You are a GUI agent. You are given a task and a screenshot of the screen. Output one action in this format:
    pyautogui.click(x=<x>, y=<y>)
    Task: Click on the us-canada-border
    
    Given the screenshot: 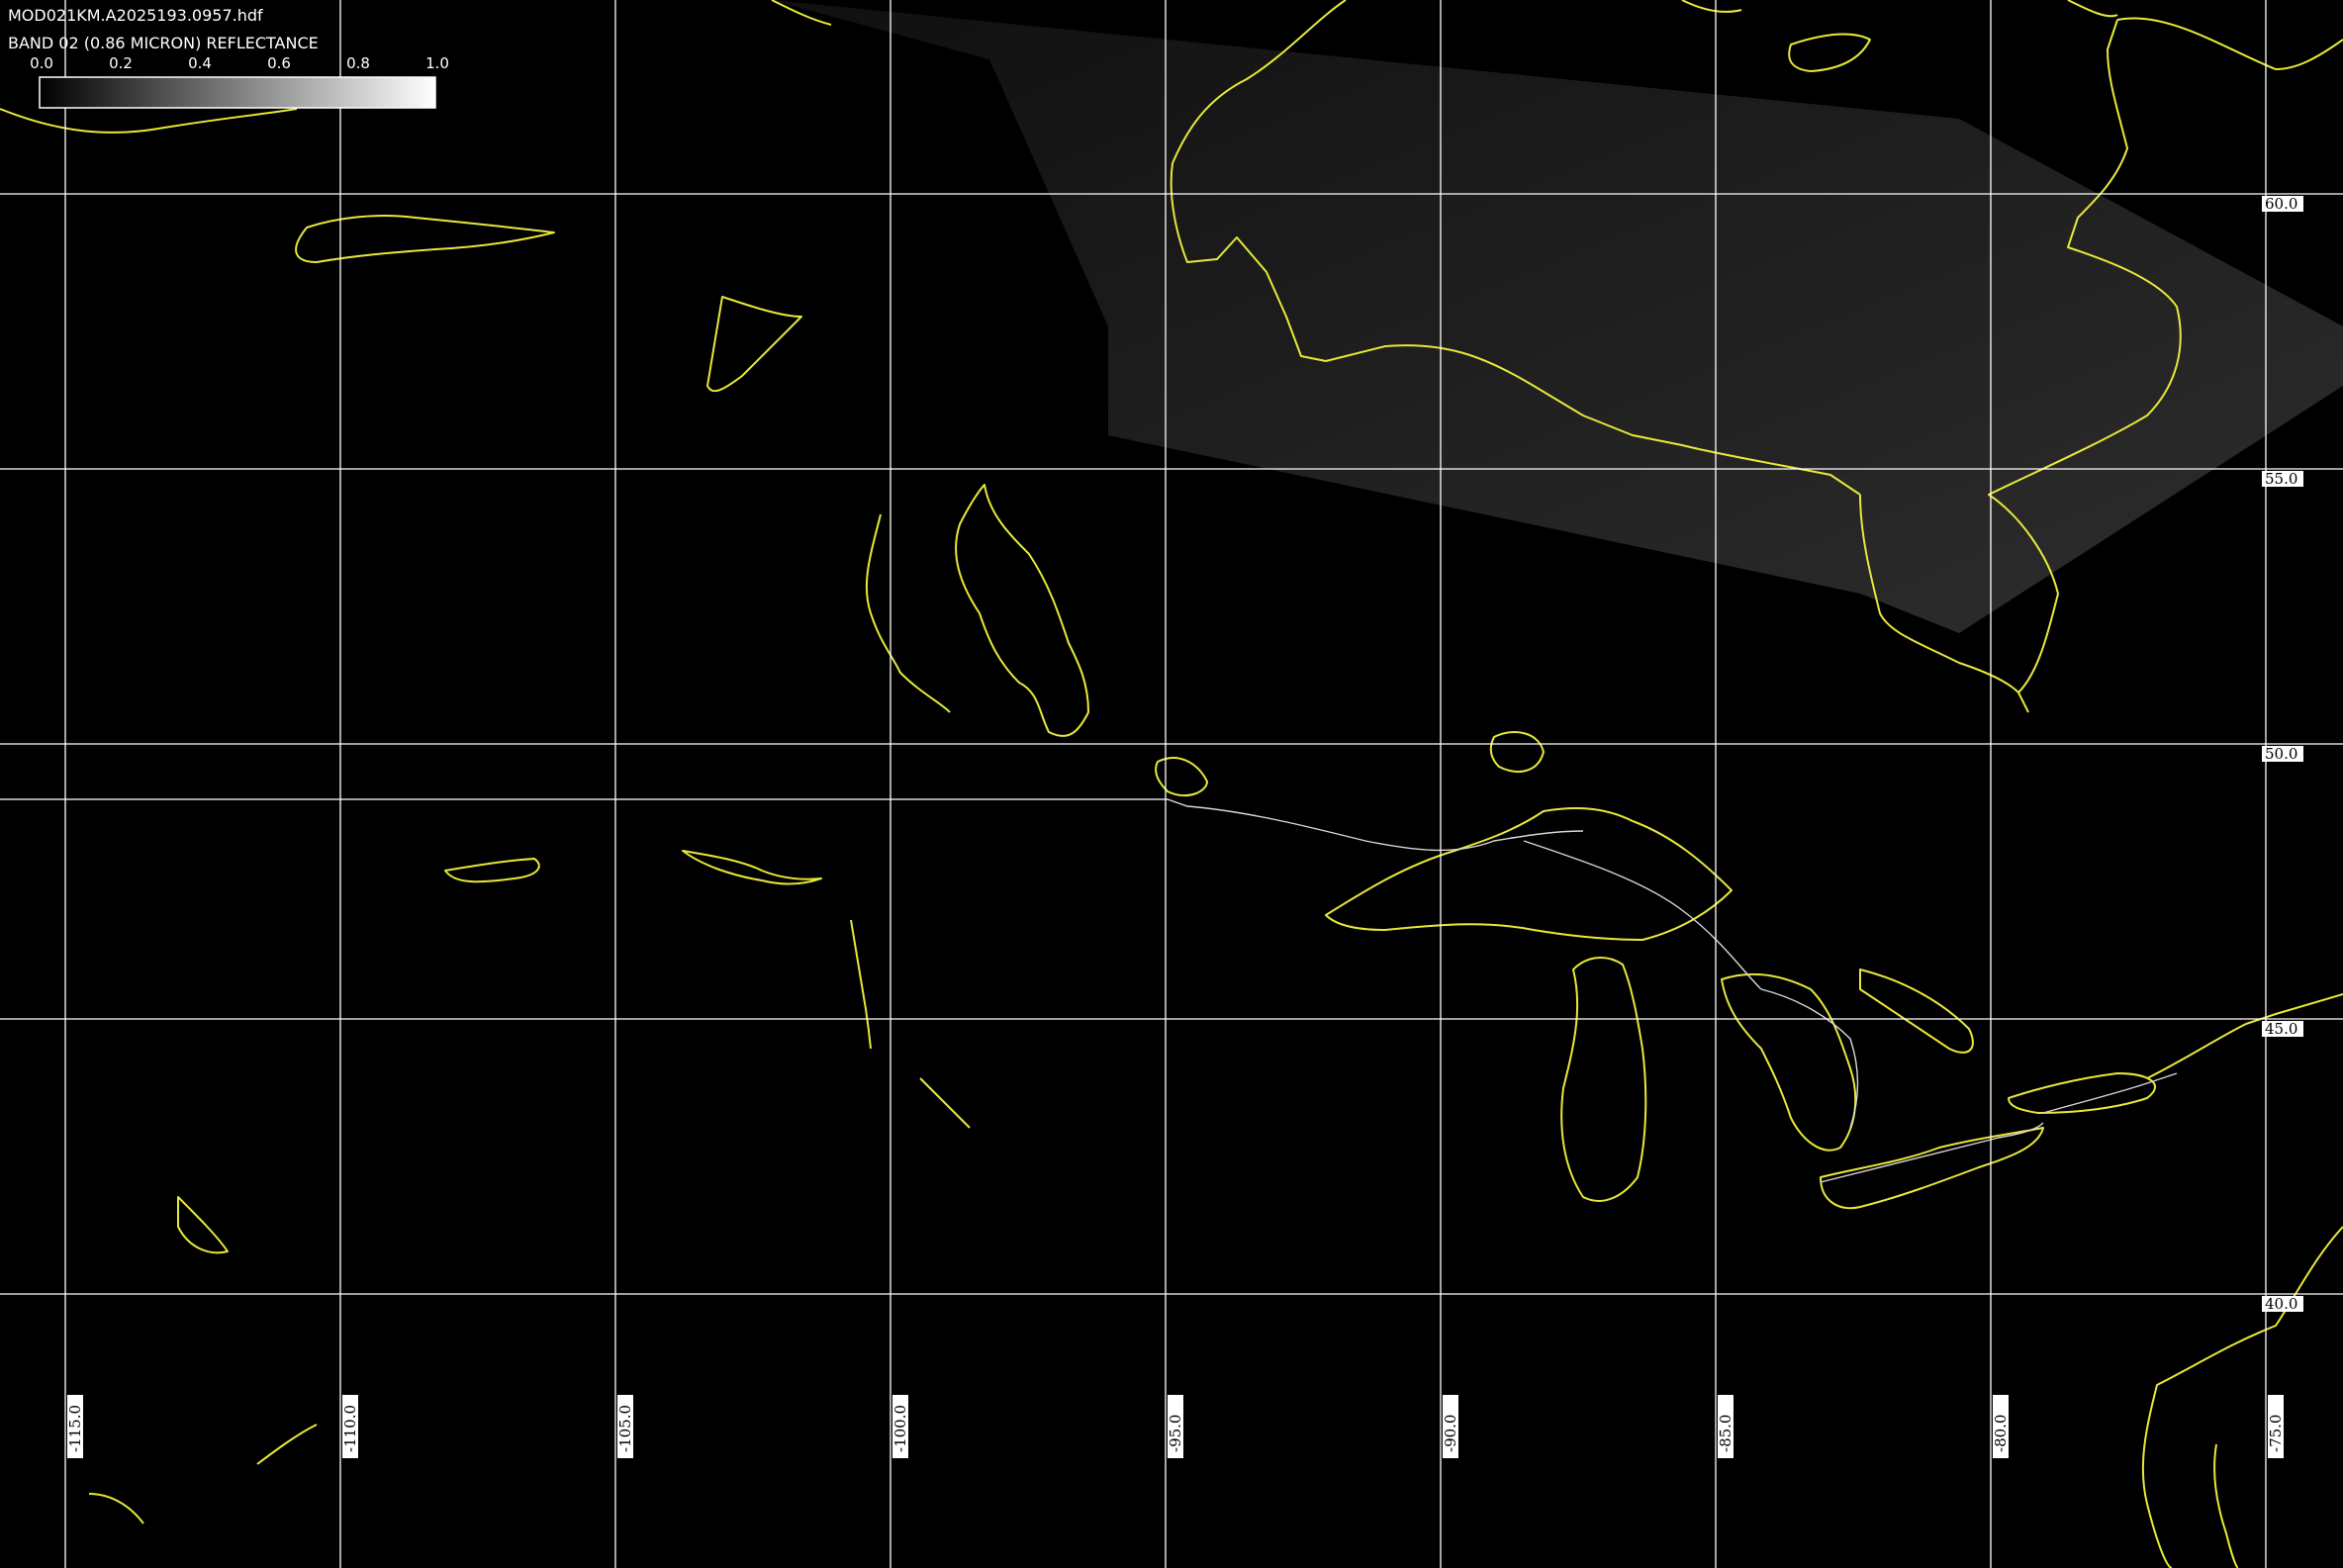 What is the action you would take?
    pyautogui.click(x=792, y=825)
    